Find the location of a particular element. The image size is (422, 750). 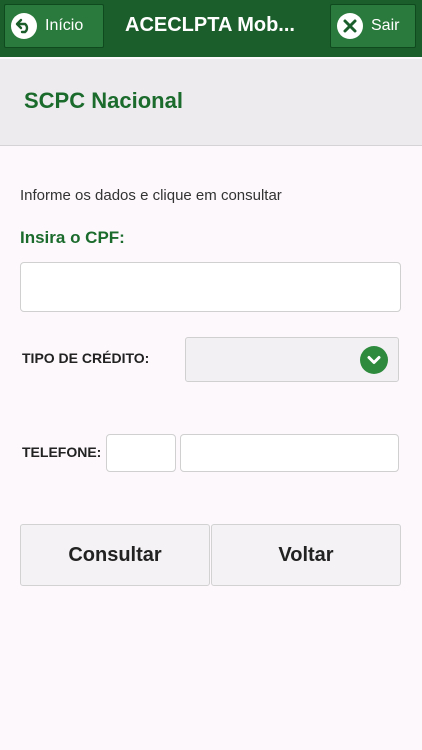

close-icon is located at coordinates (350, 26).